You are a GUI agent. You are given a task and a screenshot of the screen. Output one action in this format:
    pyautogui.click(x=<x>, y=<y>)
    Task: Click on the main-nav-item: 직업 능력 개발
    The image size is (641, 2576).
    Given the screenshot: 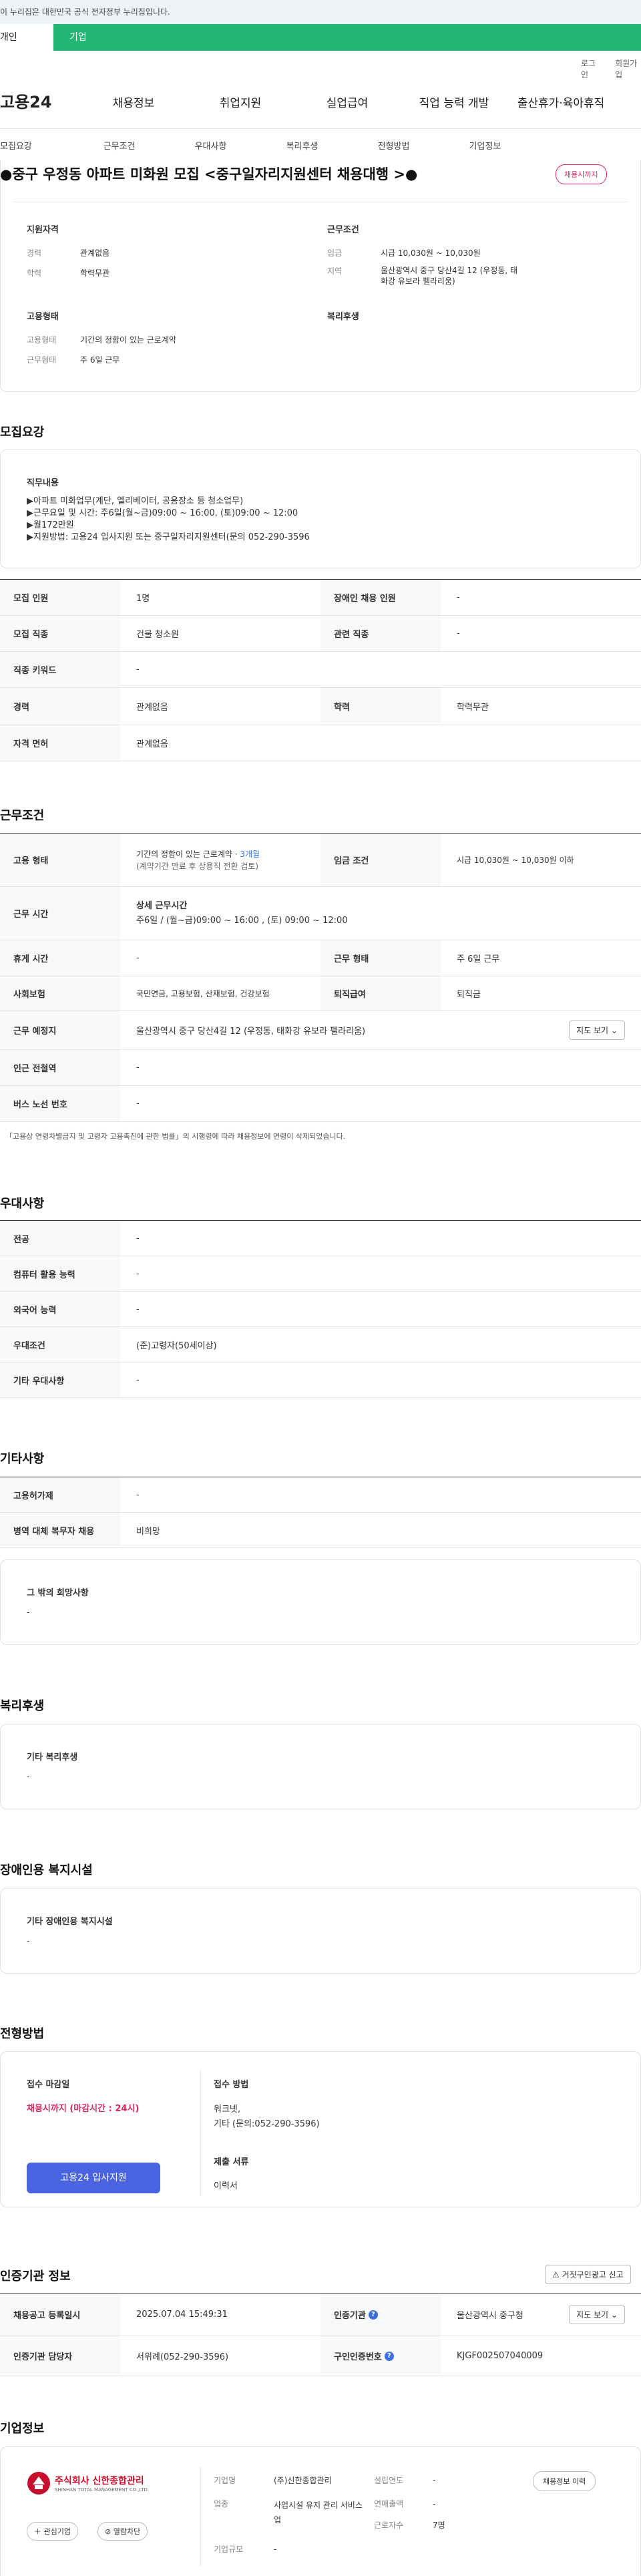 What is the action you would take?
    pyautogui.click(x=454, y=102)
    